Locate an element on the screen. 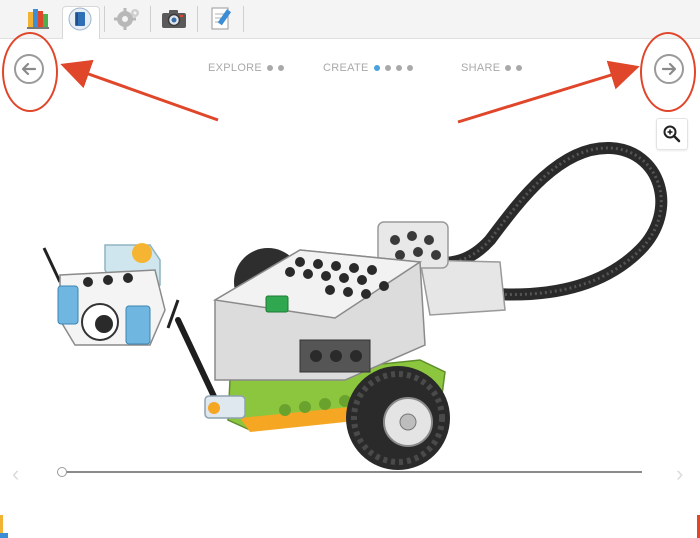 Image resolution: width=700 pixels, height=538 pixels. background-strip is located at coordinates (350, 526).